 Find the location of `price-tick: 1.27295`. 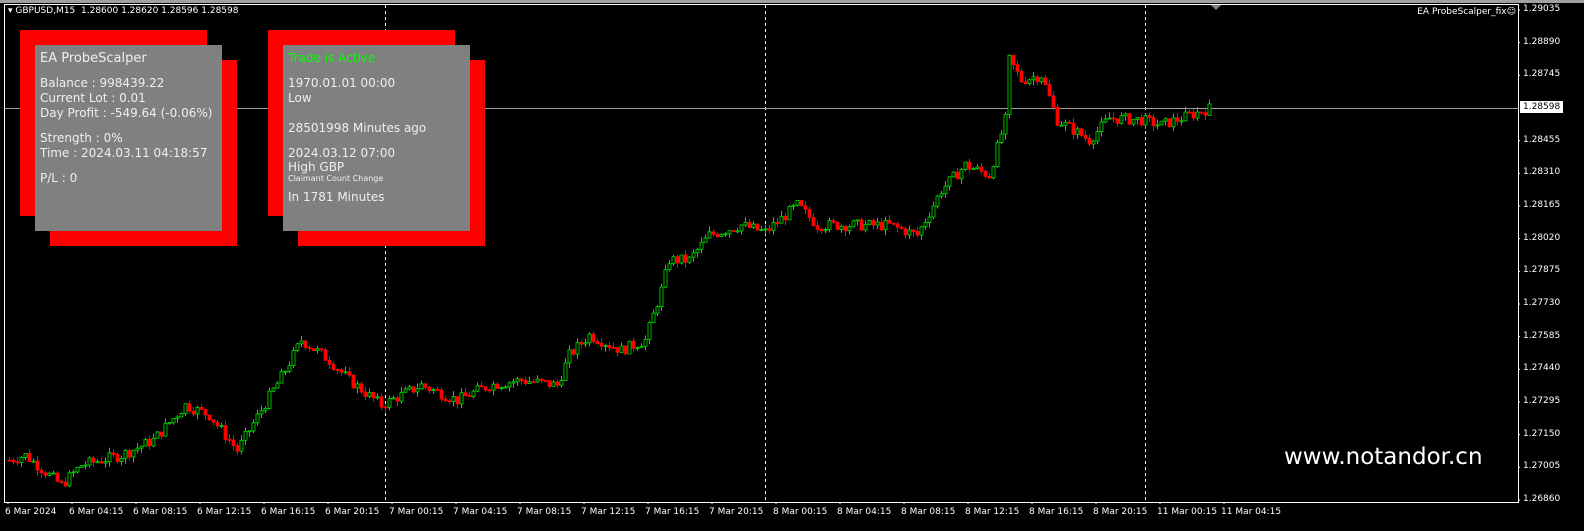

price-tick: 1.27295 is located at coordinates (1542, 401).